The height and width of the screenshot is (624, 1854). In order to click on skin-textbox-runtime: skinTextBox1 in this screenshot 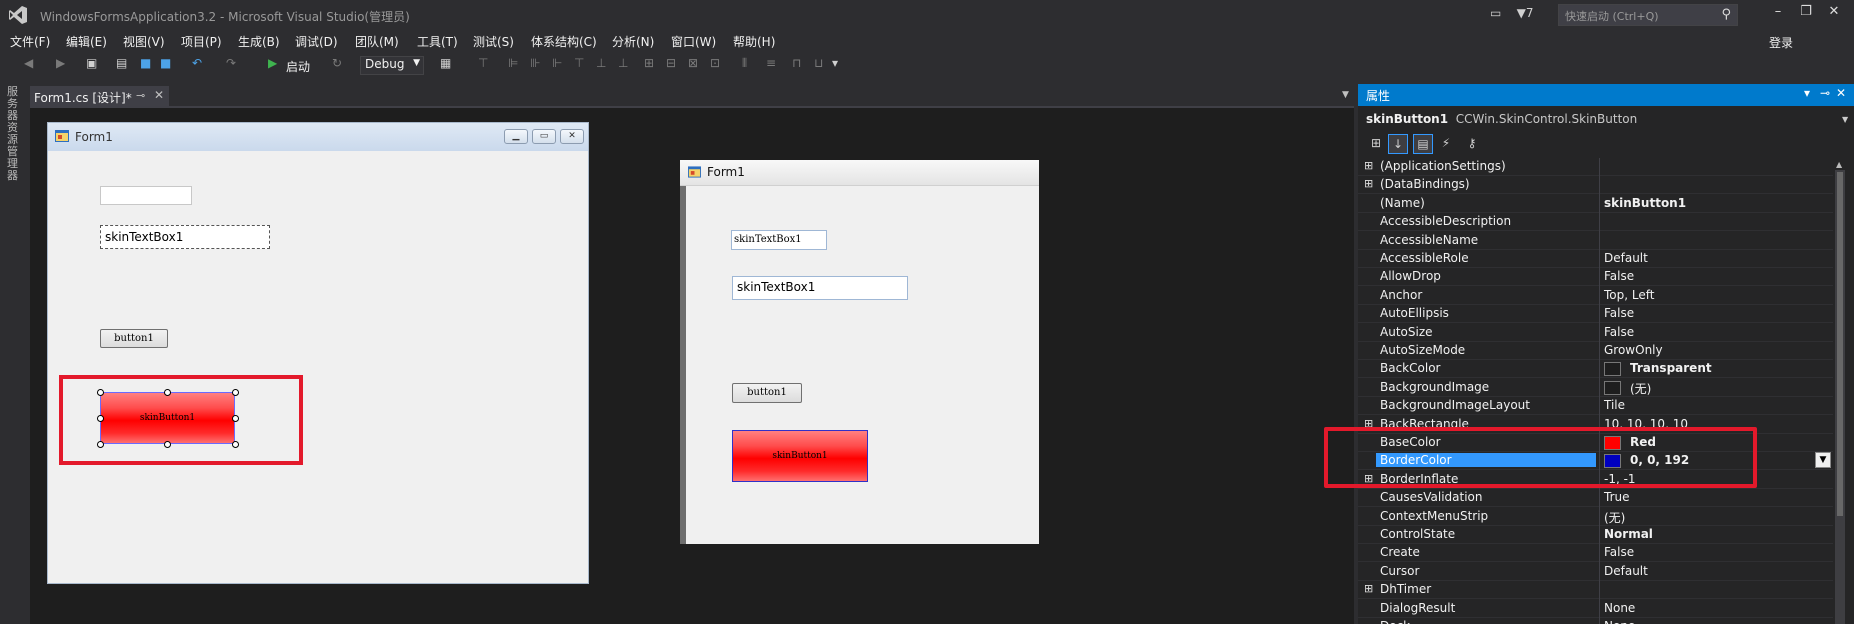, I will do `click(820, 288)`.